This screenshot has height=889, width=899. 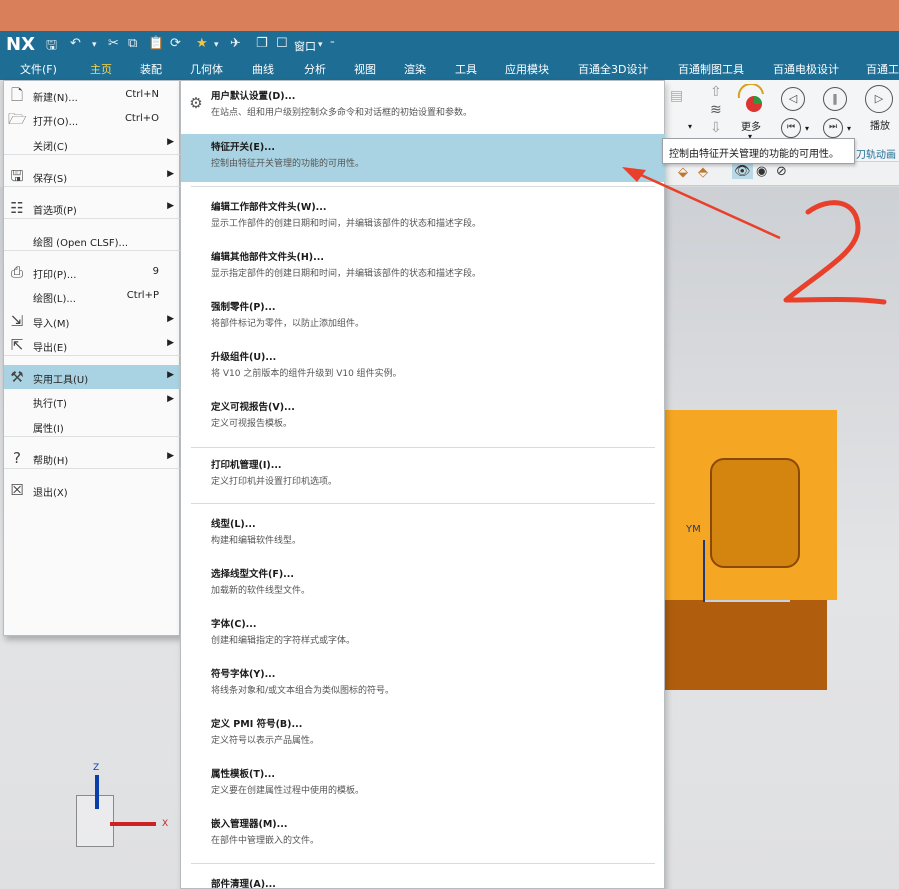 What do you see at coordinates (835, 99) in the screenshot?
I see `pause-icon: ‖` at bounding box center [835, 99].